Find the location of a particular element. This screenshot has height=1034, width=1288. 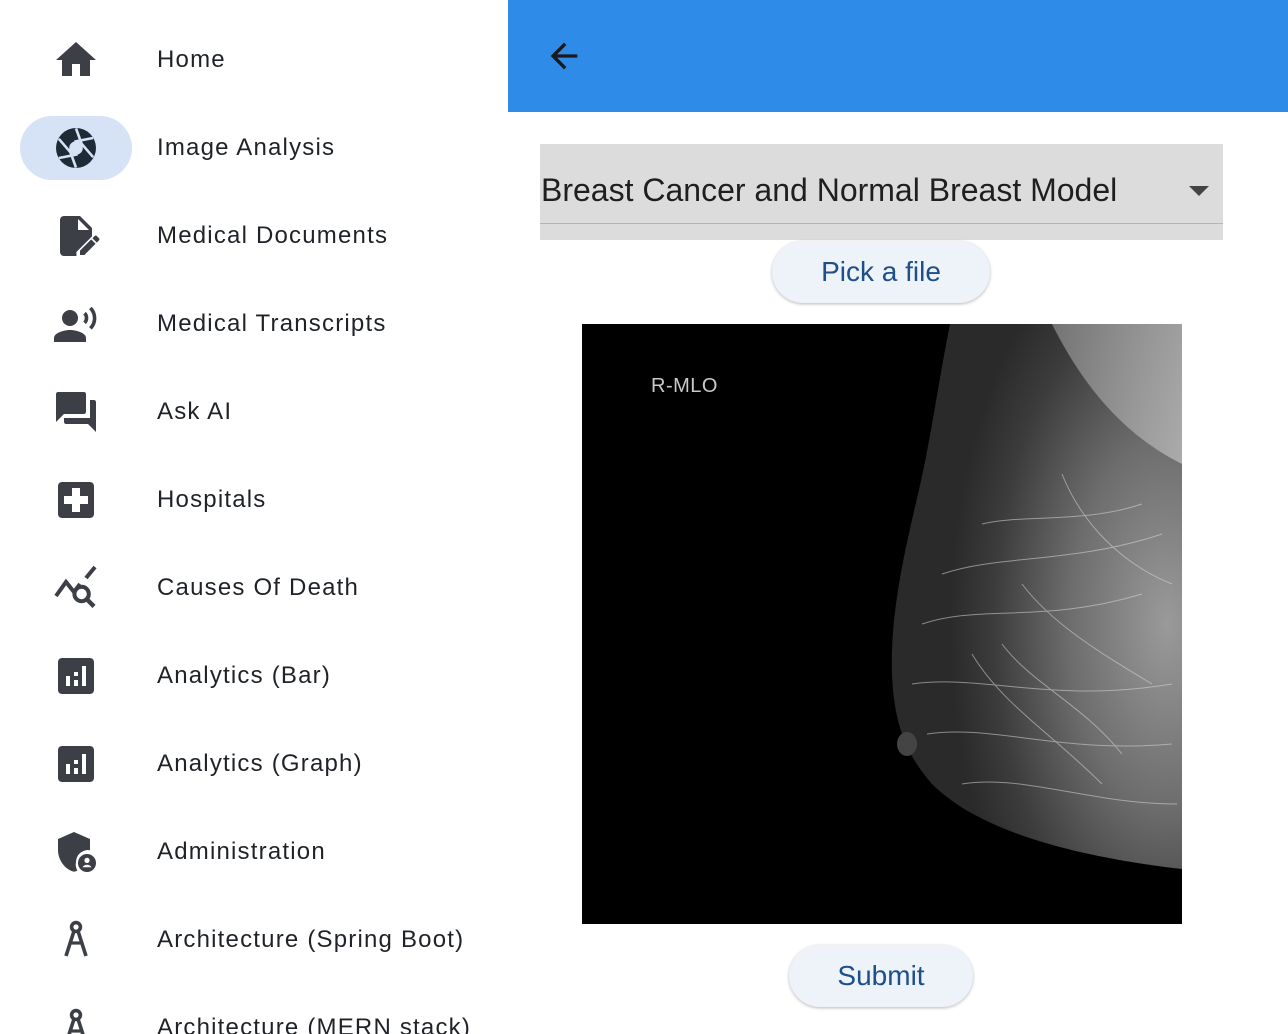

sidebar-item-medical-transcripts: Medical Transcripts is located at coordinates (254, 324).